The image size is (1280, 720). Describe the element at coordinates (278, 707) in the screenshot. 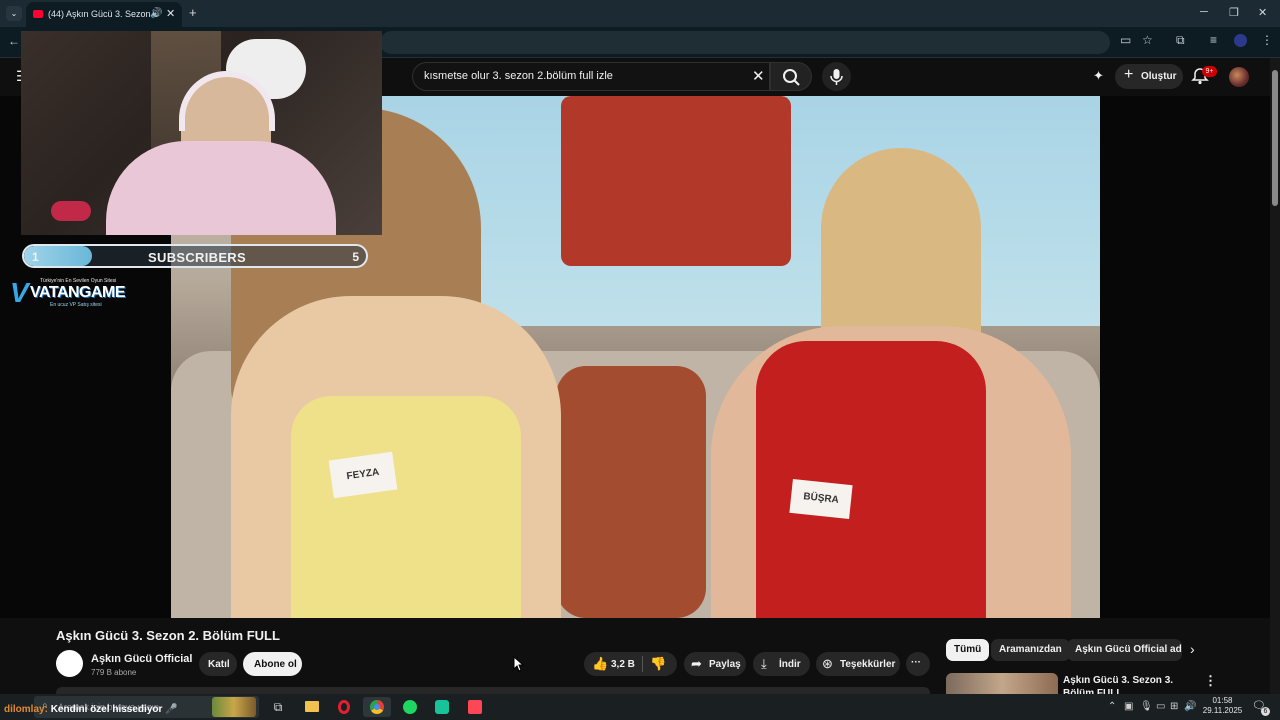

I see `task-view-icon: ⧉` at that location.